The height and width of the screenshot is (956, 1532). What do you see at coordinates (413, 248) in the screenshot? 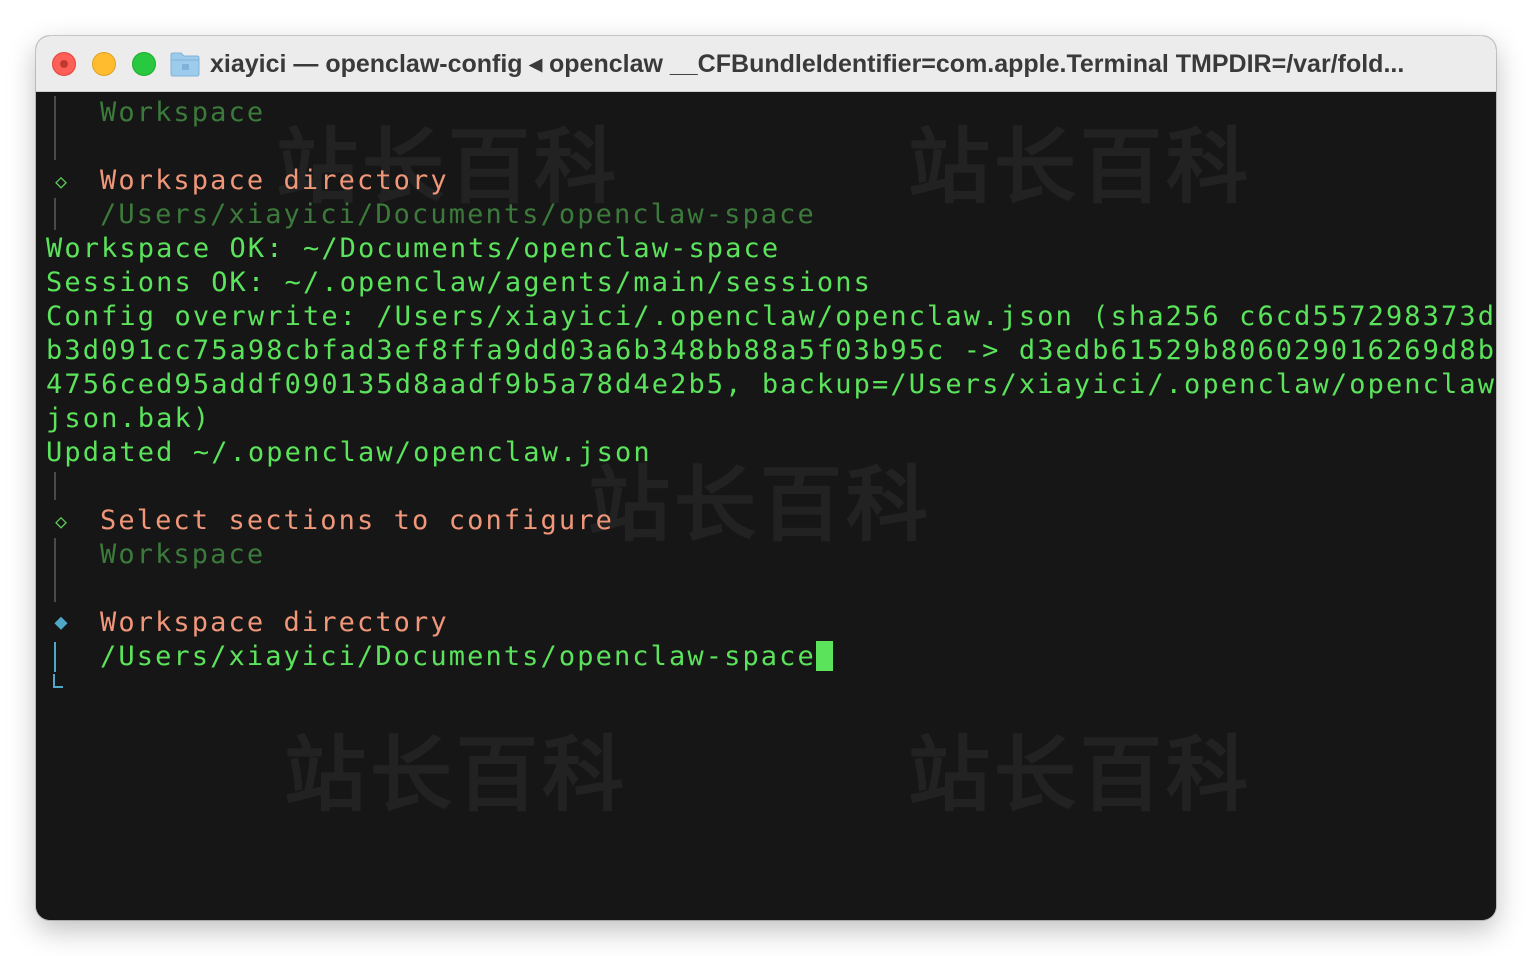
I see `workspace-ok-output: Workspace OK: ~/Documents/openclaw-space` at bounding box center [413, 248].